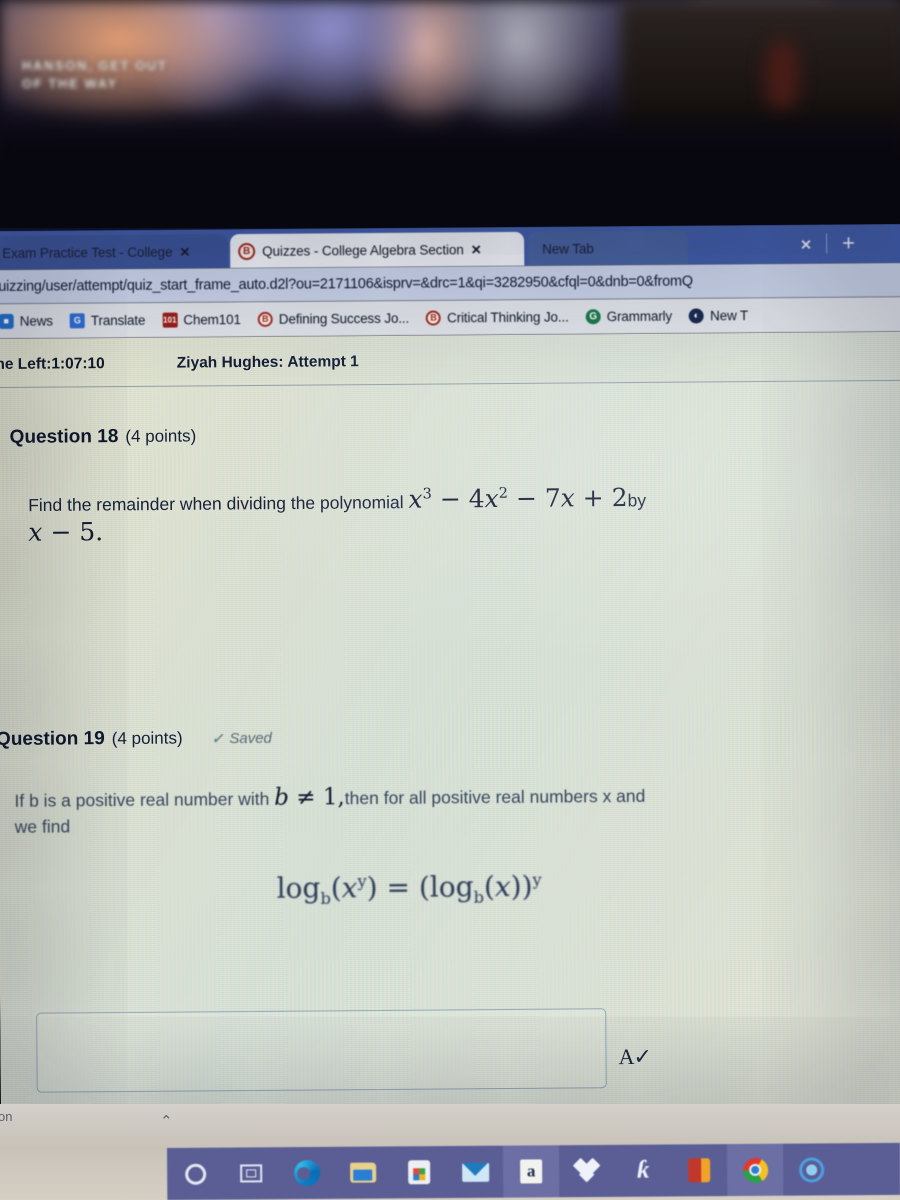  I want to click on taskbar-item-microsoft-store, so click(419, 1172).